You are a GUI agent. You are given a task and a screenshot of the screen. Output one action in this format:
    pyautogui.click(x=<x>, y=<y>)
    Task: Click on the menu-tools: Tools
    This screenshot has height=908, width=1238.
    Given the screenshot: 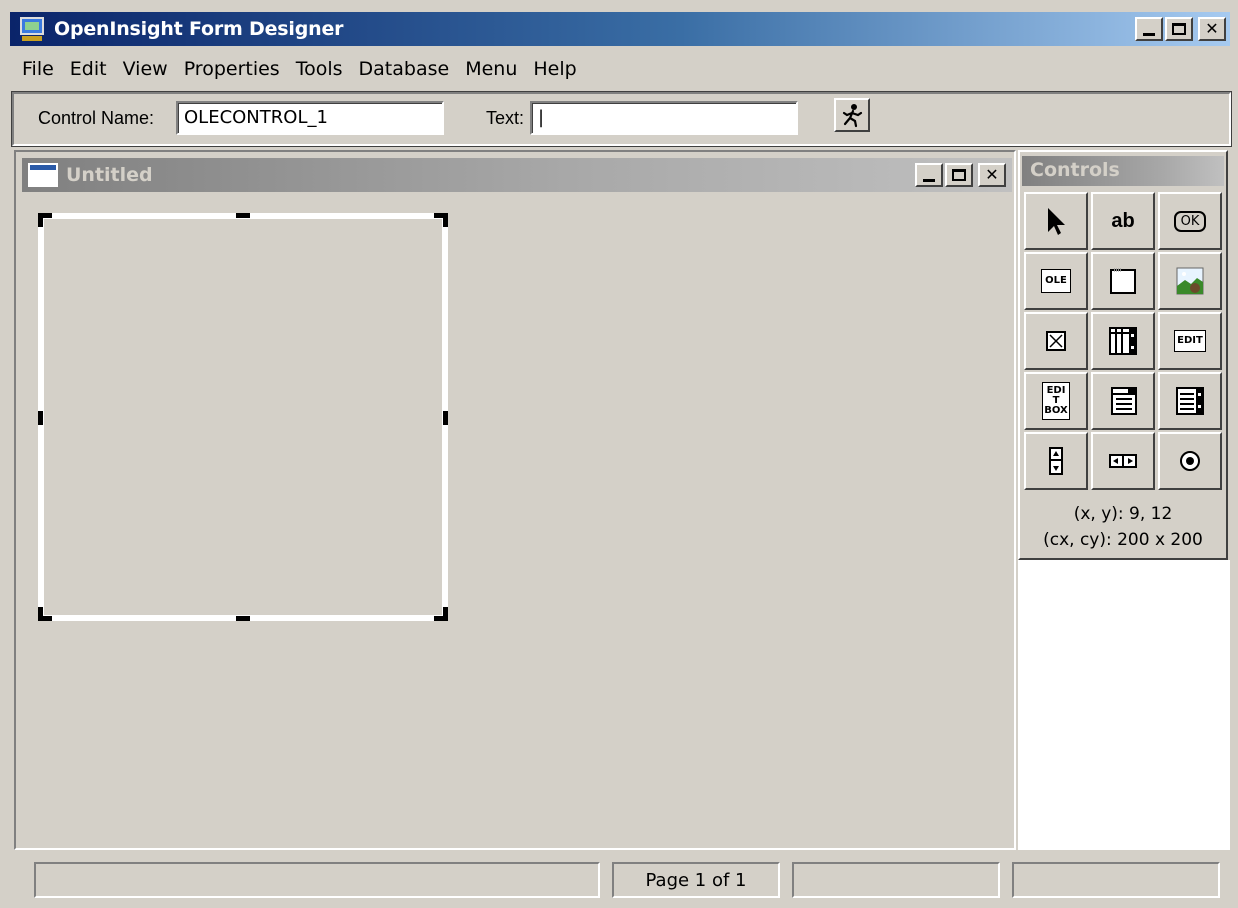 What is the action you would take?
    pyautogui.click(x=319, y=69)
    